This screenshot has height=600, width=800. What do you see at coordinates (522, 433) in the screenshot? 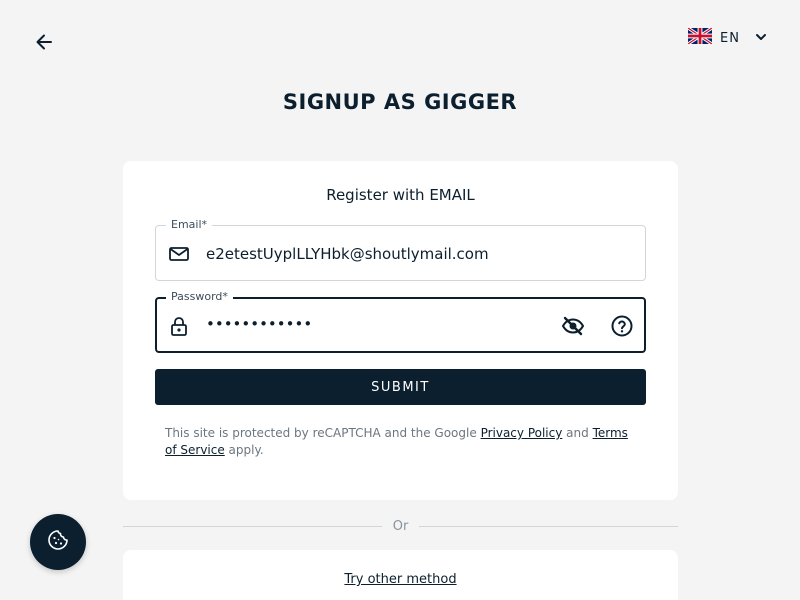
I see `privacy-policy-link: Privacy Policy` at bounding box center [522, 433].